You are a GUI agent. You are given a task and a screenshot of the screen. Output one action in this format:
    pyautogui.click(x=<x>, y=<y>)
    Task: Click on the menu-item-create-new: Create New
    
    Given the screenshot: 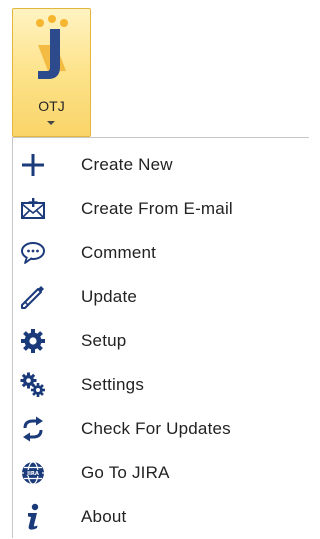 What is the action you would take?
    pyautogui.click(x=161, y=165)
    